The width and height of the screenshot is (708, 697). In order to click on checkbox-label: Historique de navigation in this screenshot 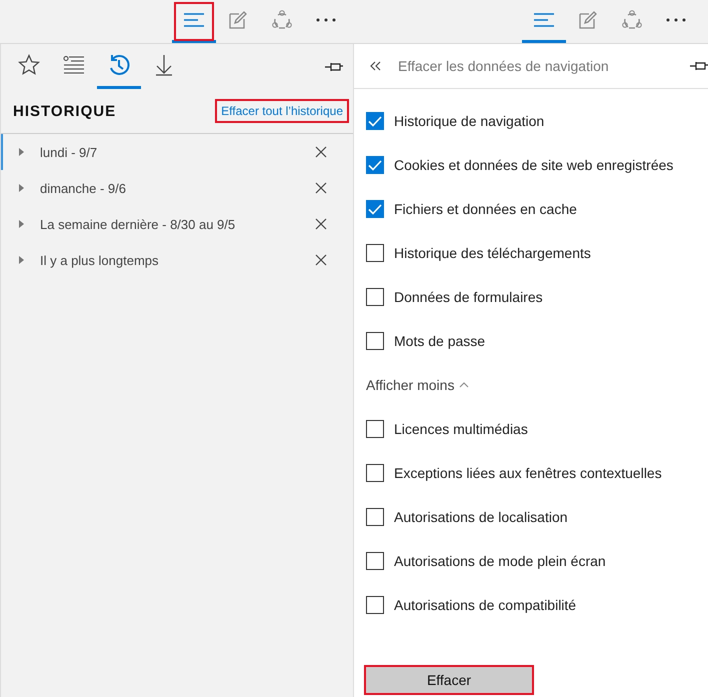, I will do `click(469, 121)`.